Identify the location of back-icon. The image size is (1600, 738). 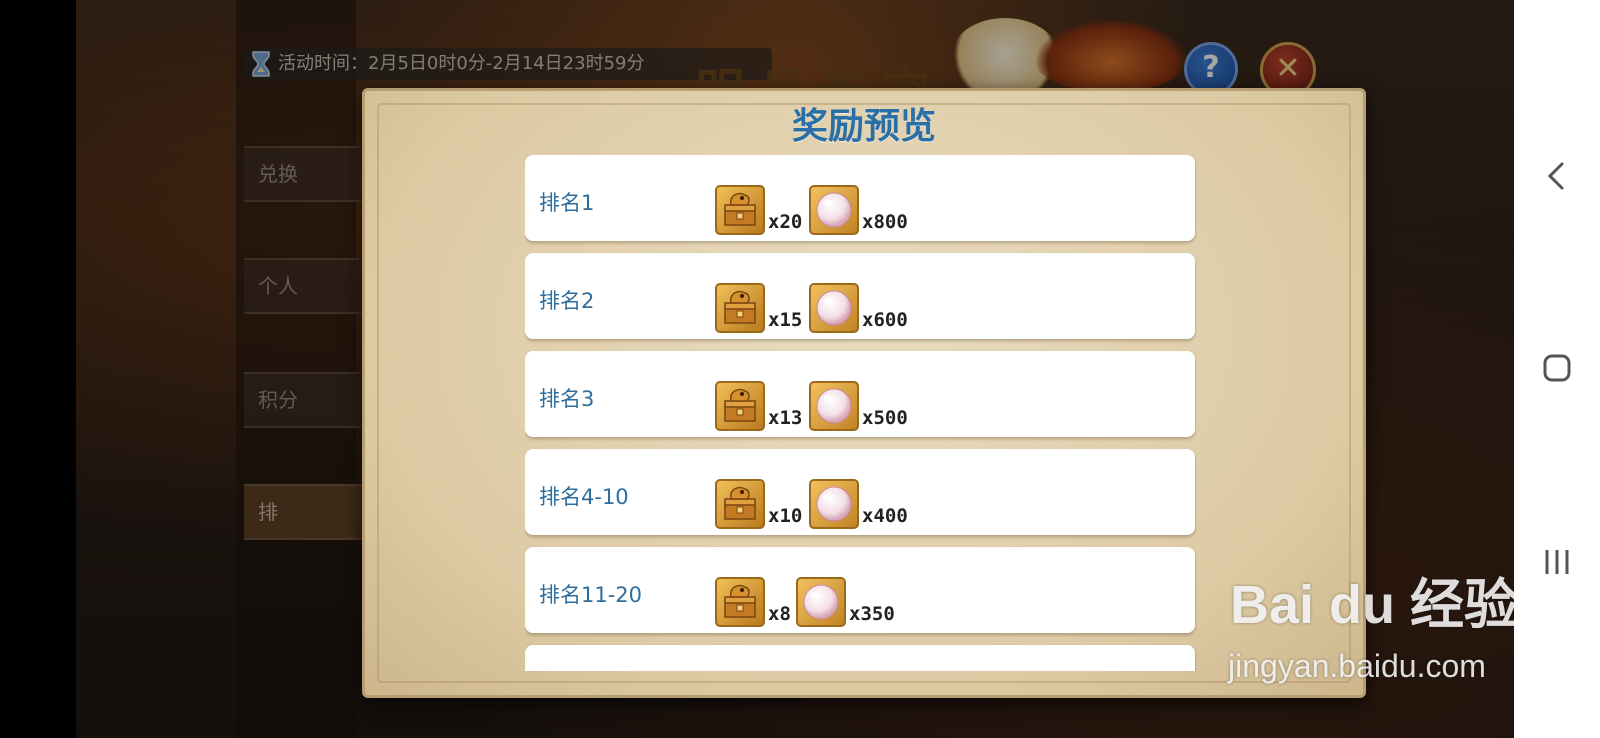
(1557, 176).